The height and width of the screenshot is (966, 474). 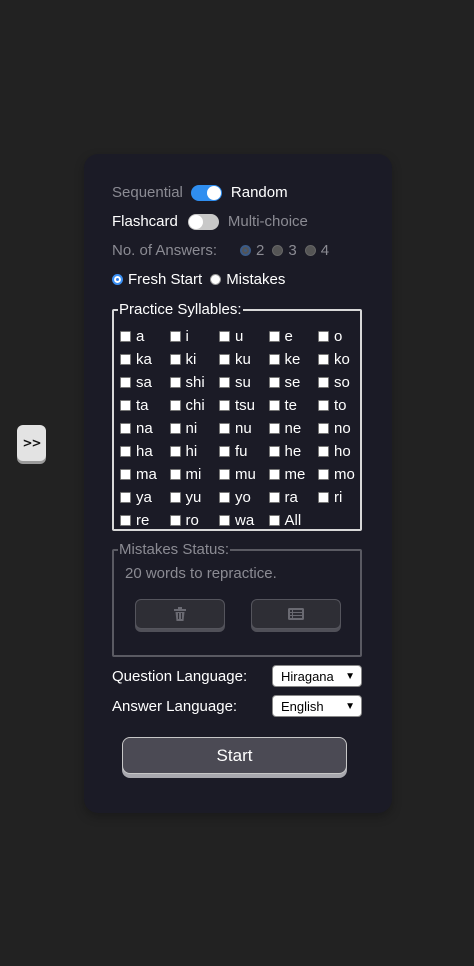 What do you see at coordinates (145, 451) in the screenshot?
I see `syllable-option: ha` at bounding box center [145, 451].